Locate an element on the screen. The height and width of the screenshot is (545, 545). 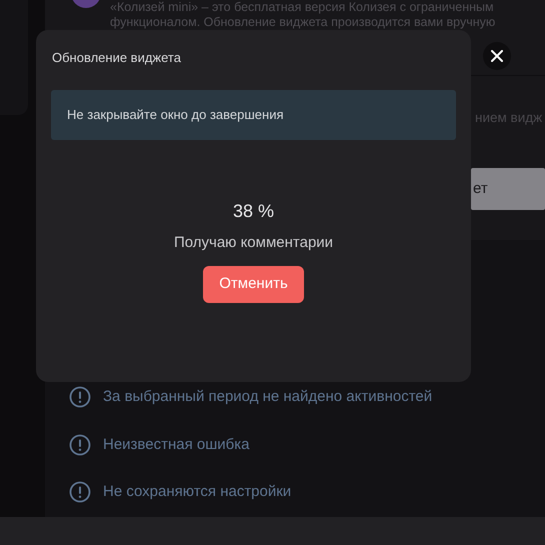
action-button: ет is located at coordinates (508, 189).